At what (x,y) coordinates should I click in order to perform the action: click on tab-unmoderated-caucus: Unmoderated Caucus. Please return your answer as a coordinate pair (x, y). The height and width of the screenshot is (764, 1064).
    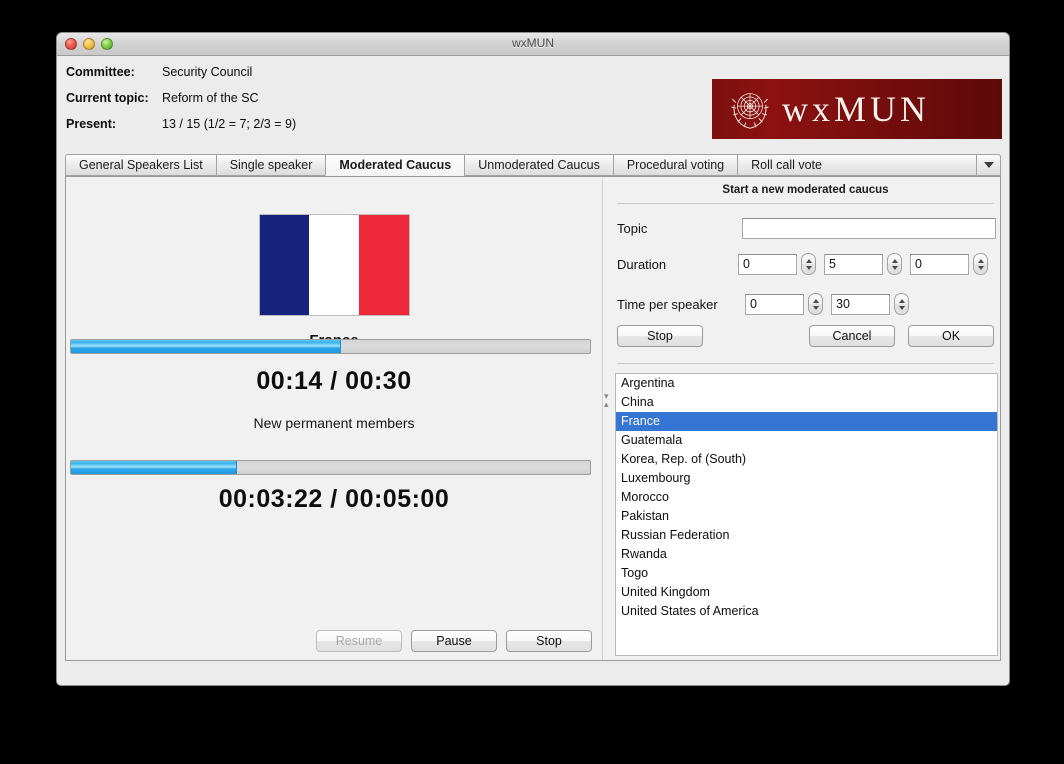
    Looking at the image, I should click on (538, 165).